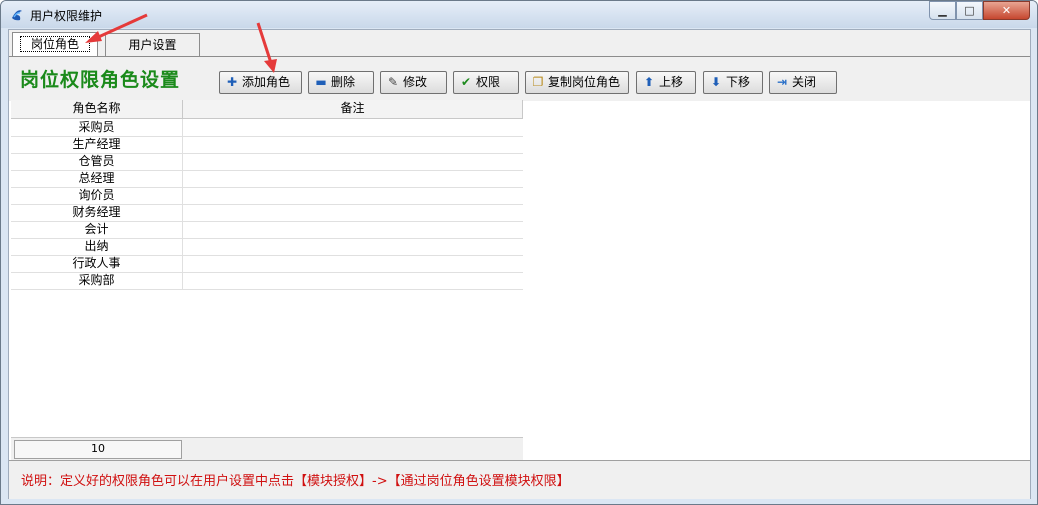 This screenshot has height=505, width=1038. I want to click on column-header-role-name: 角色名称, so click(97, 109).